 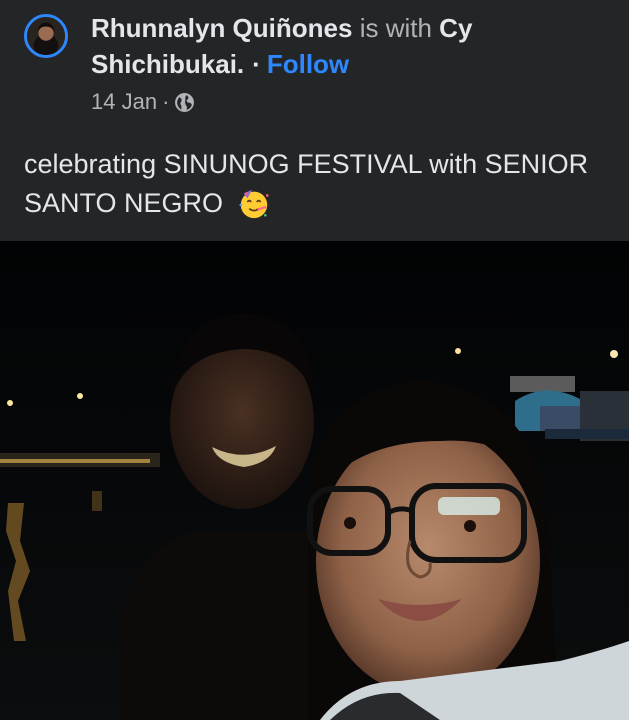 I want to click on post-meta: 14 Jan ·, so click(x=143, y=102).